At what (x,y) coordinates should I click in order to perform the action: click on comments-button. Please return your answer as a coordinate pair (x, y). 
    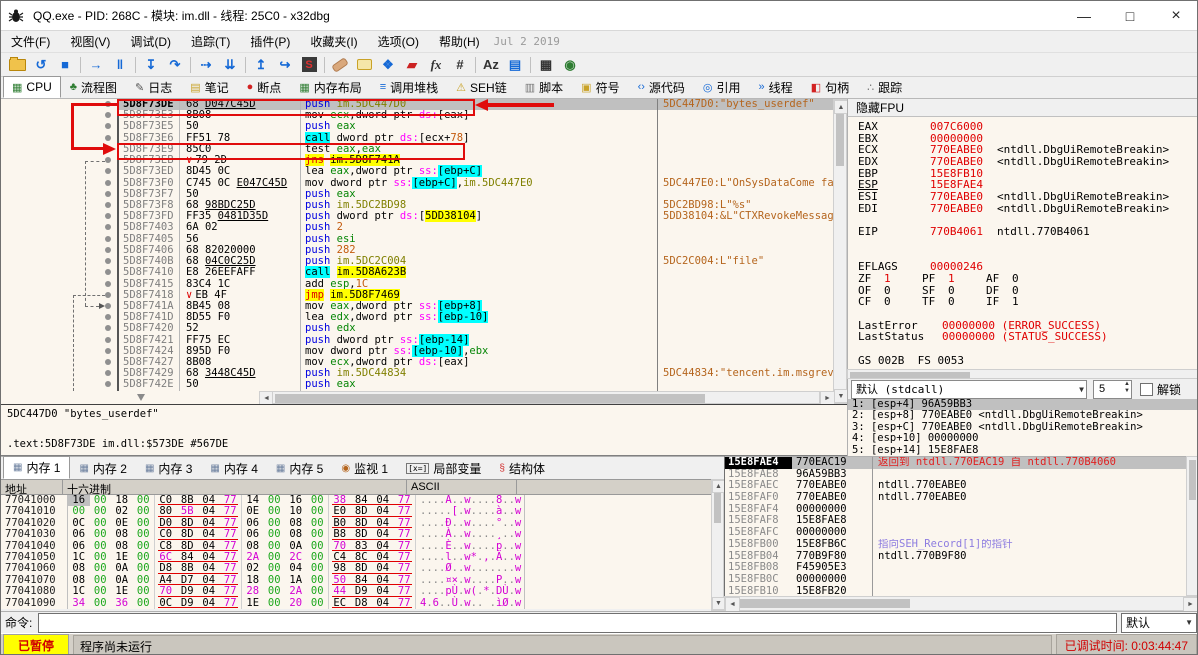
    Looking at the image, I should click on (364, 65).